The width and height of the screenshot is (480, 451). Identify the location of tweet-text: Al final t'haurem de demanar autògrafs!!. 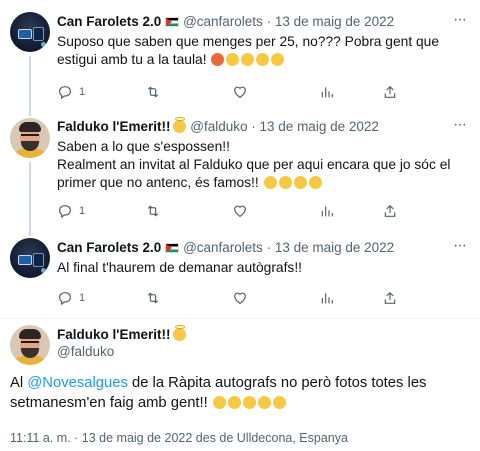
(179, 267).